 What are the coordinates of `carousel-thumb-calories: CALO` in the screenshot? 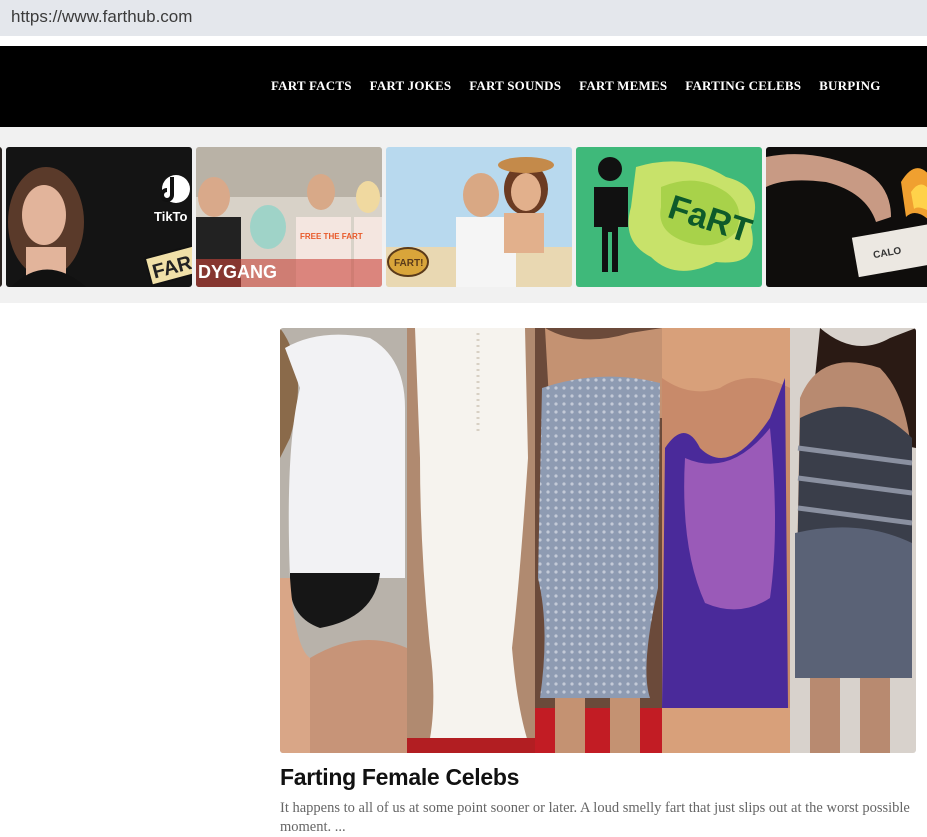 It's located at (846, 217).